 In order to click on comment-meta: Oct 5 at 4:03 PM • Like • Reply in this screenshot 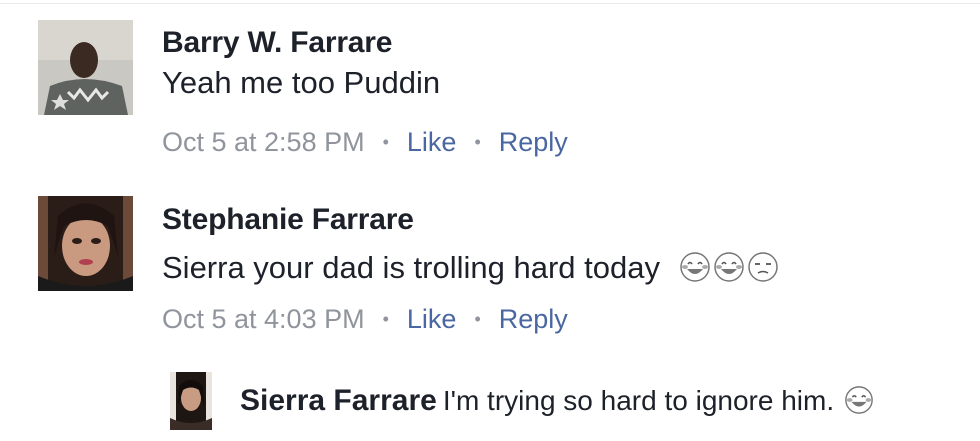, I will do `click(365, 319)`.